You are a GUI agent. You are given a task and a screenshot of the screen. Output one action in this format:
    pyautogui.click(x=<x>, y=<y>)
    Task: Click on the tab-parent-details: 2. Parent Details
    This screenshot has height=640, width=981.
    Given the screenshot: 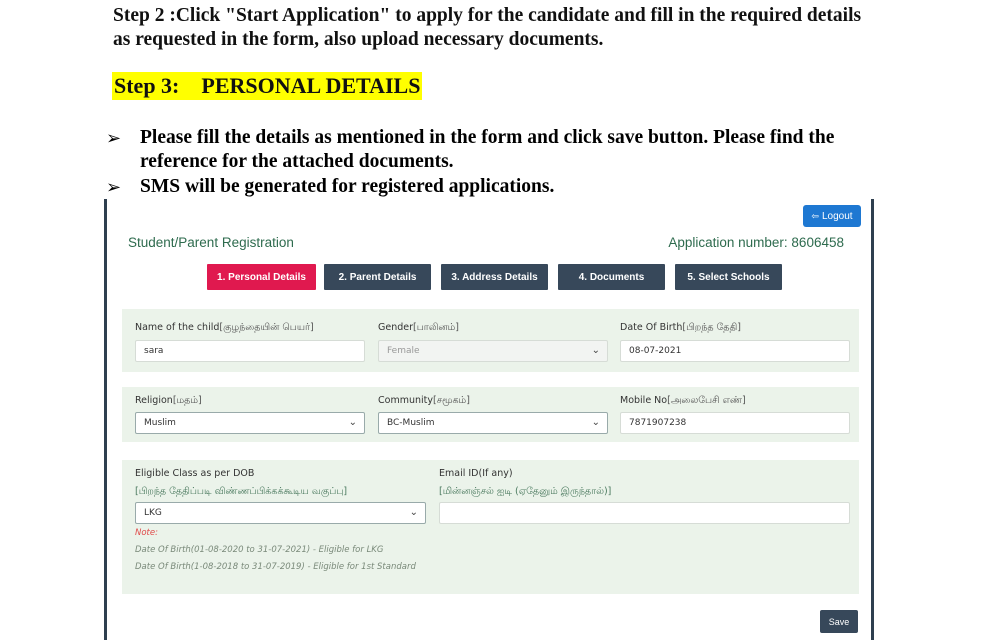 What is the action you would take?
    pyautogui.click(x=377, y=277)
    